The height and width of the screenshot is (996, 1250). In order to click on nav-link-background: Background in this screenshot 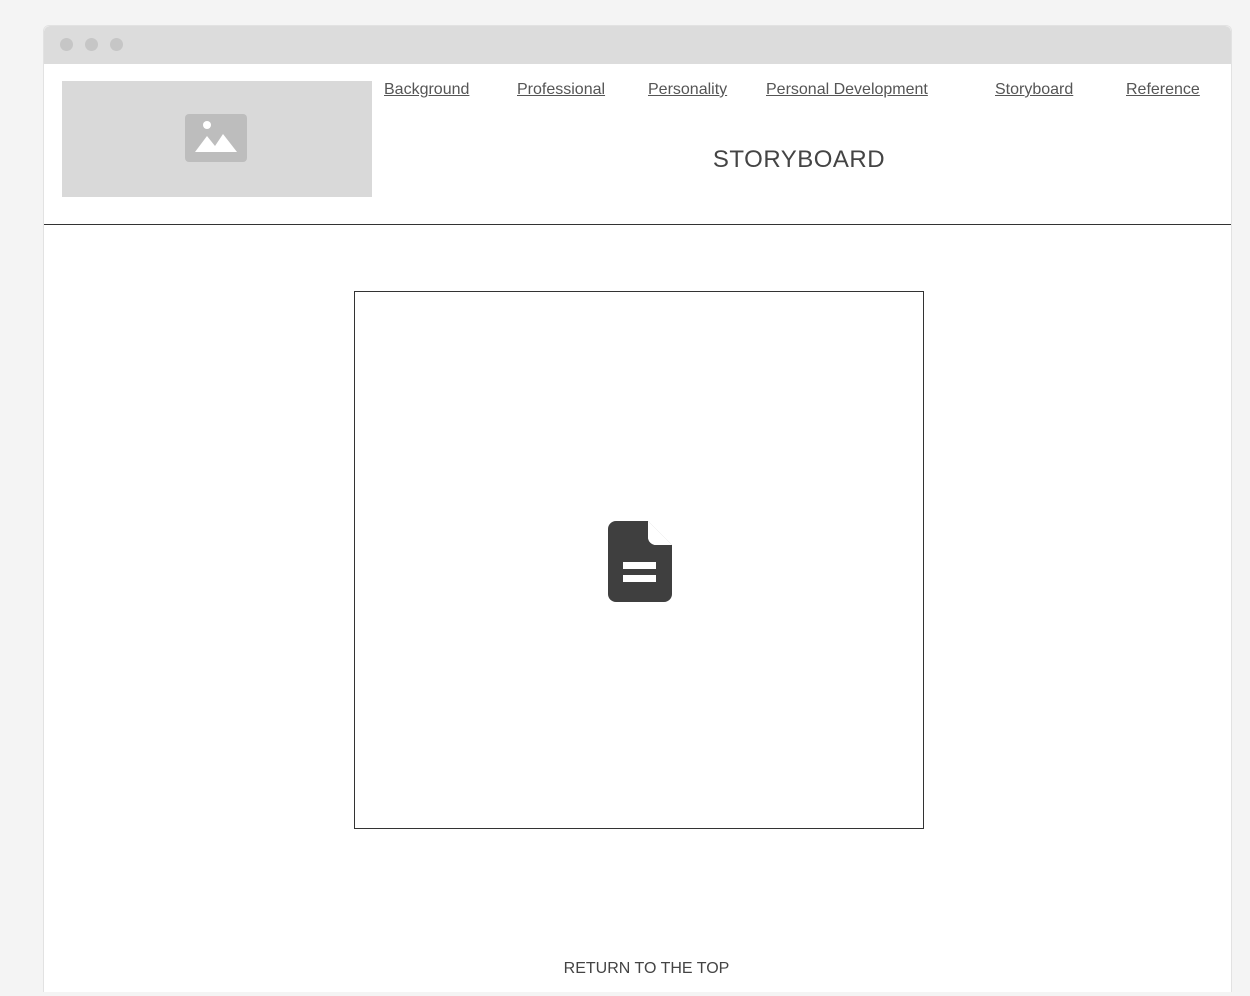, I will do `click(426, 90)`.